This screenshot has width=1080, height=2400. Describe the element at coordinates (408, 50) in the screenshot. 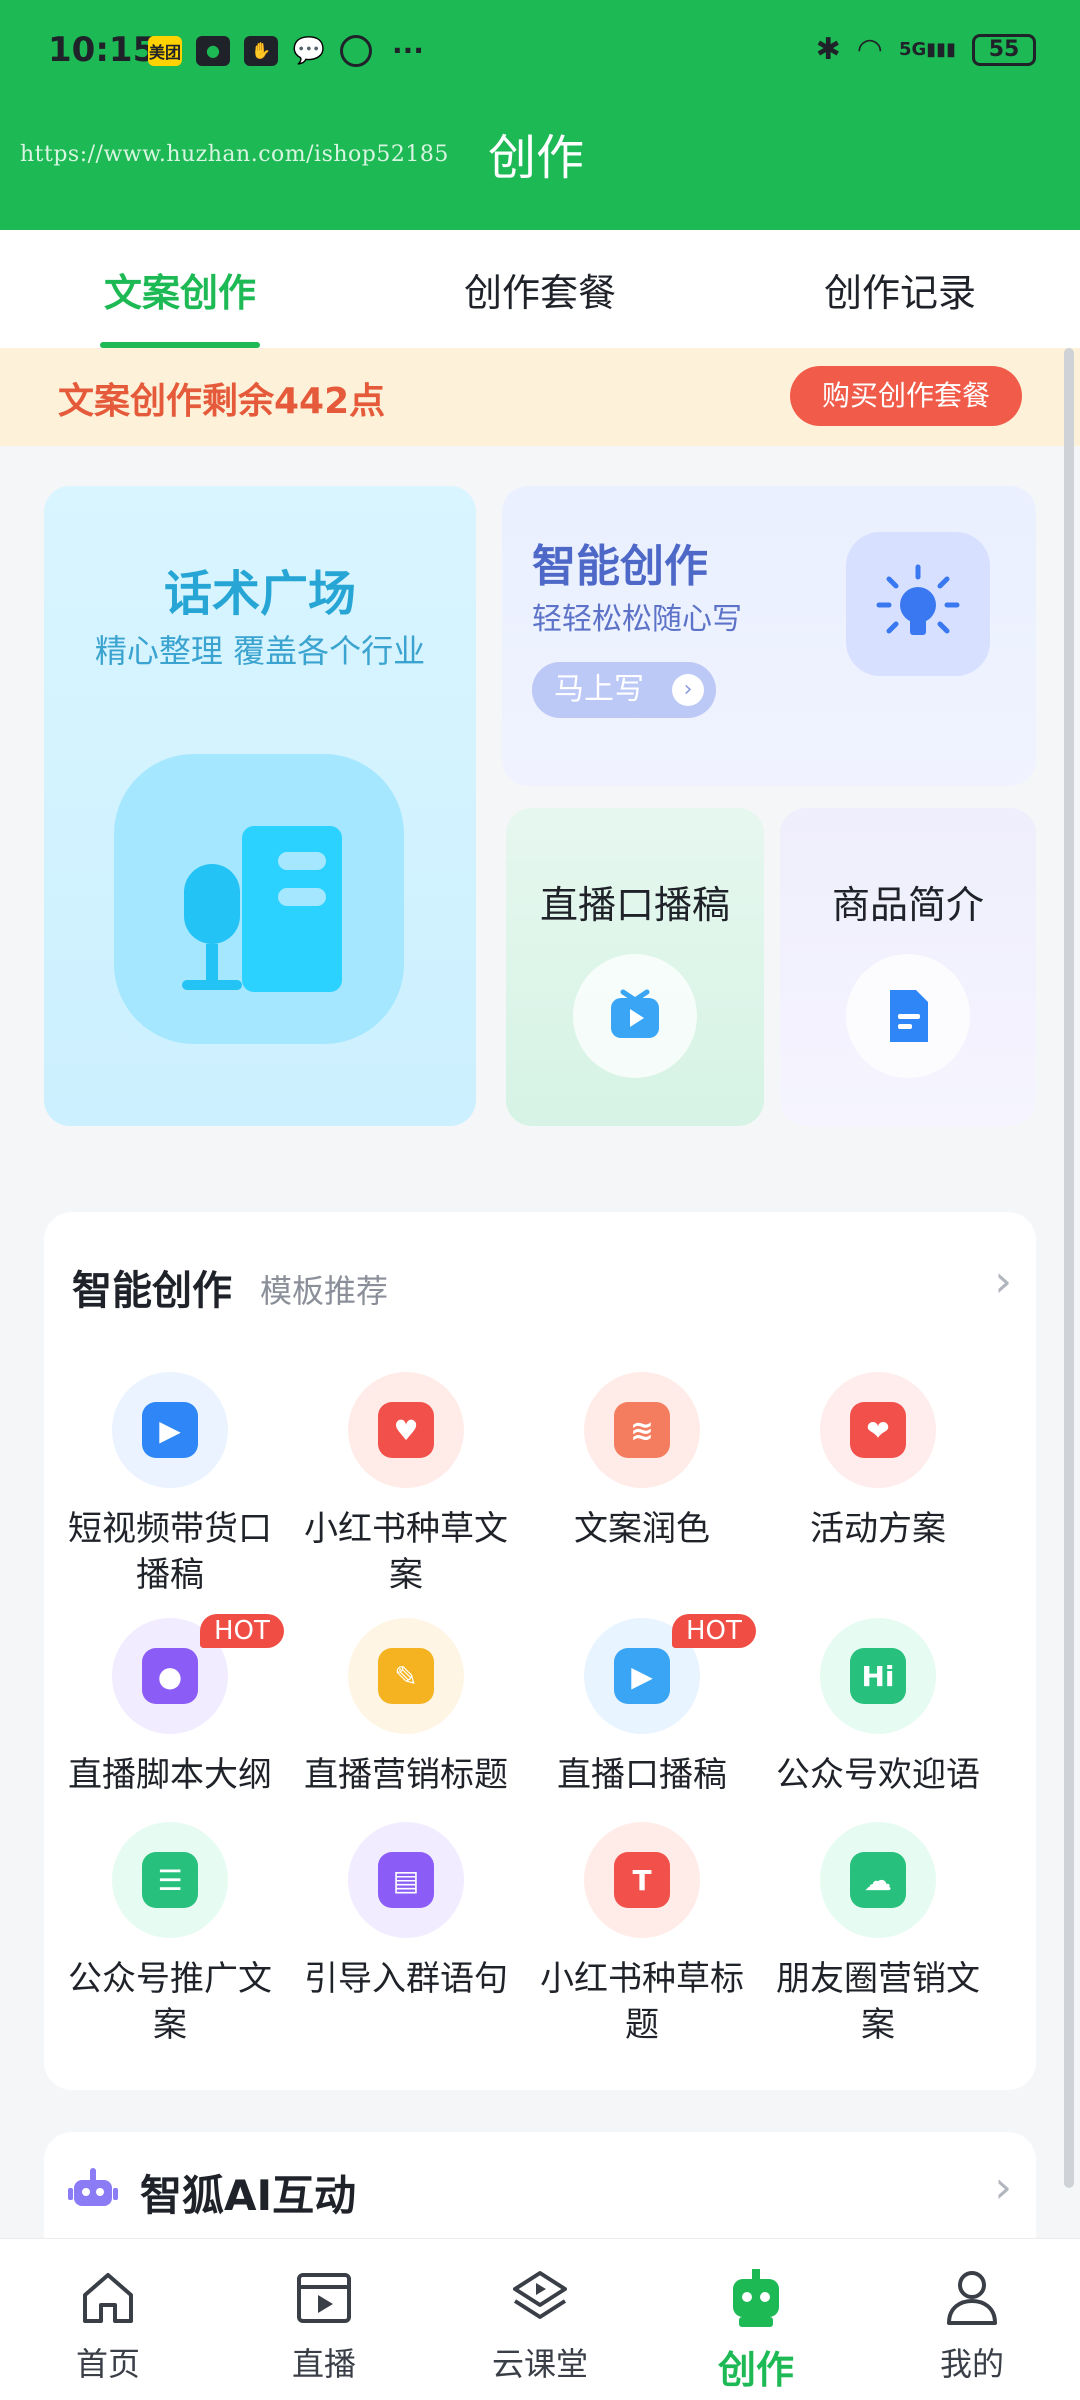

I see `more-dots-icon: ···` at that location.